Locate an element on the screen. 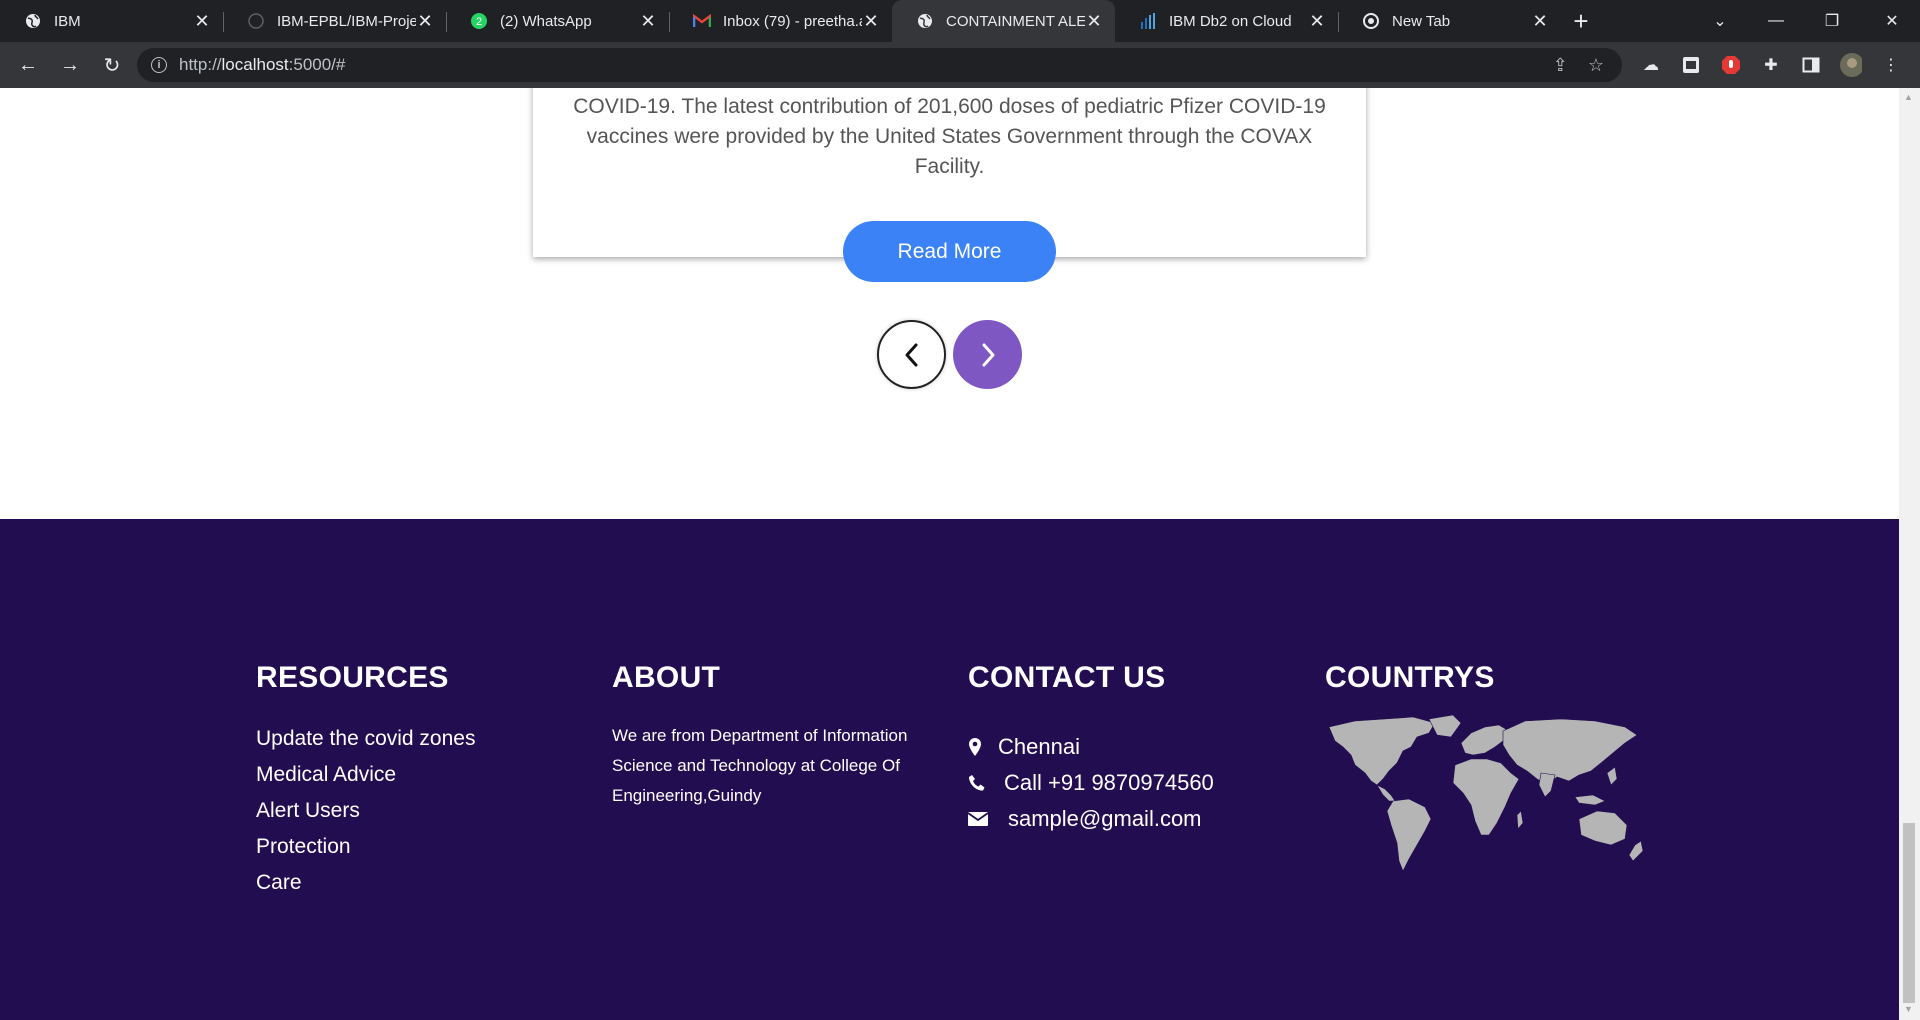 This screenshot has width=1920, height=1020. sheets-extension-icon is located at coordinates (1691, 65).